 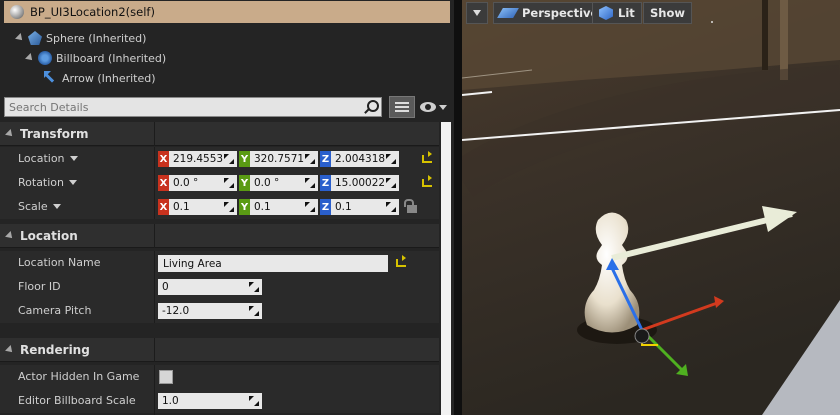 I want to click on property-actor-hidden: Actor Hidden In Game, so click(x=219, y=377).